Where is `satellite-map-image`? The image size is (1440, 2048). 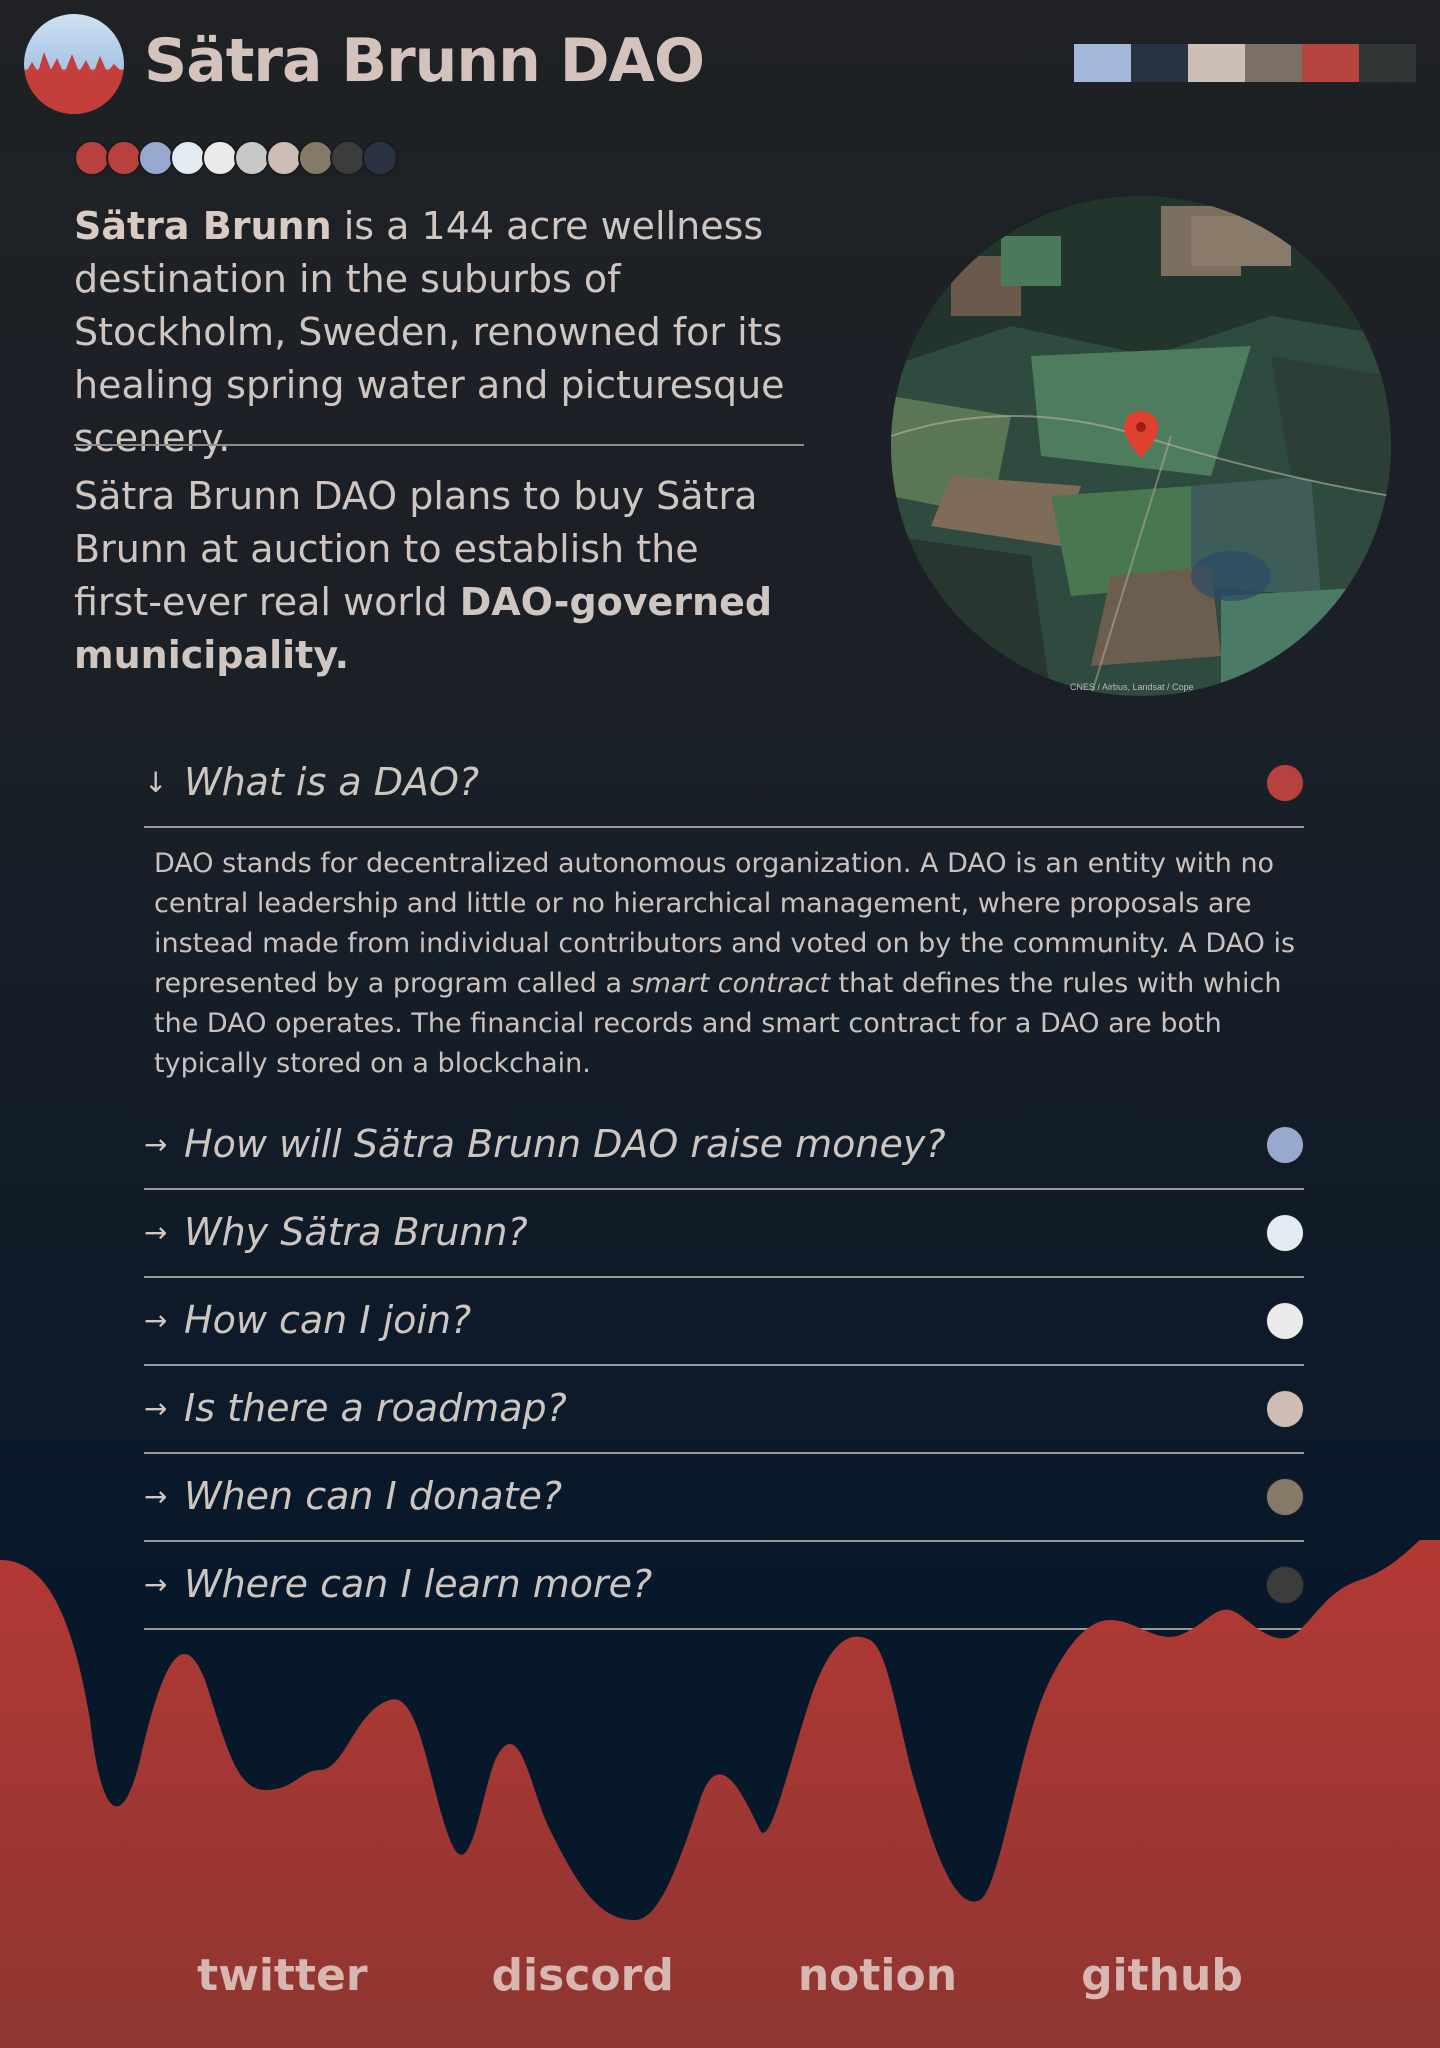
satellite-map-image is located at coordinates (1141, 446).